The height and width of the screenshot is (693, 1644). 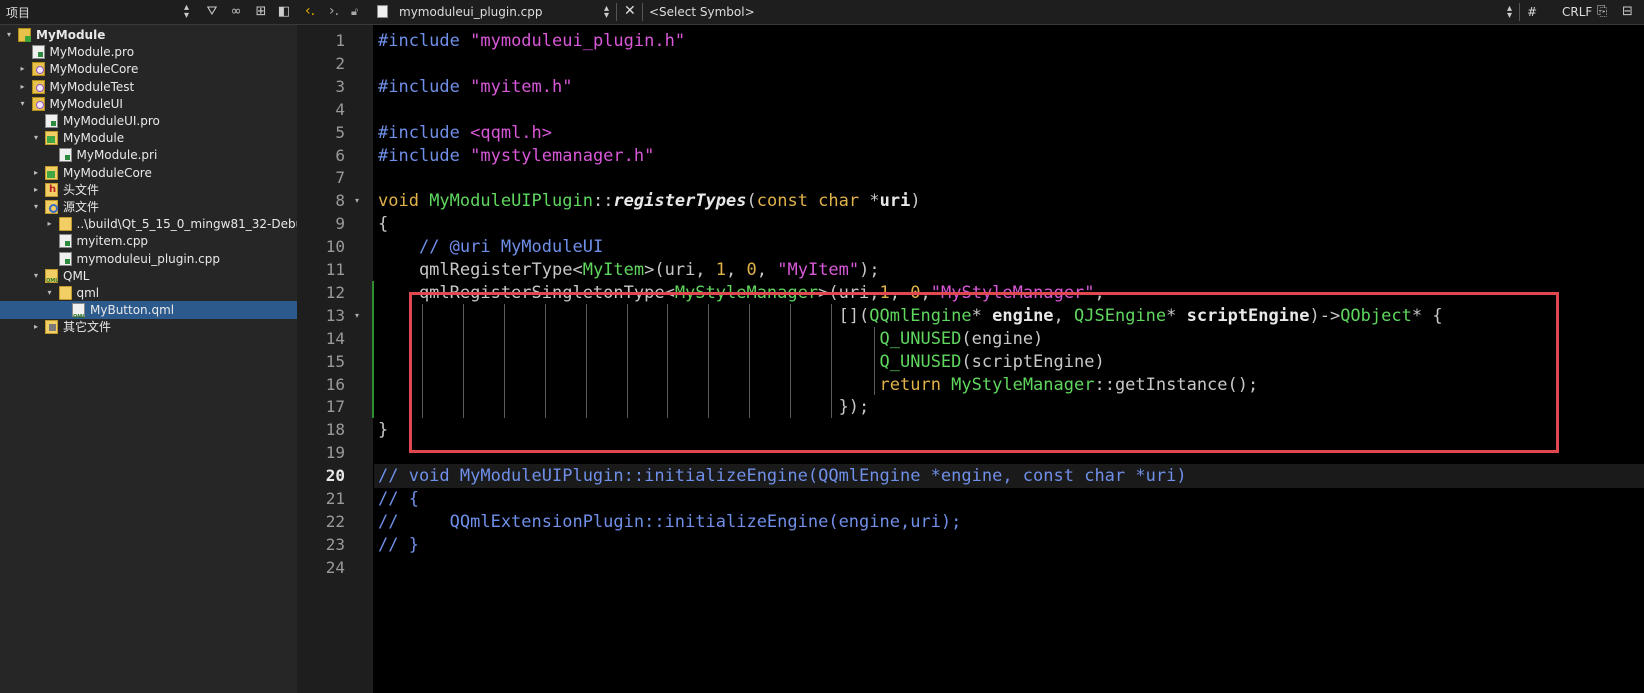 I want to click on pri-file-icon, so click(x=65, y=155).